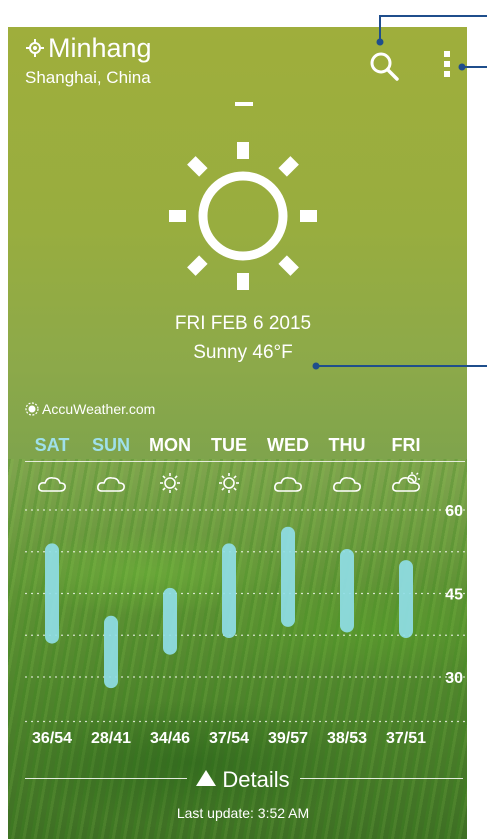 The image size is (487, 840). Describe the element at coordinates (111, 652) in the screenshot. I see `temperature-bar-sun` at that location.